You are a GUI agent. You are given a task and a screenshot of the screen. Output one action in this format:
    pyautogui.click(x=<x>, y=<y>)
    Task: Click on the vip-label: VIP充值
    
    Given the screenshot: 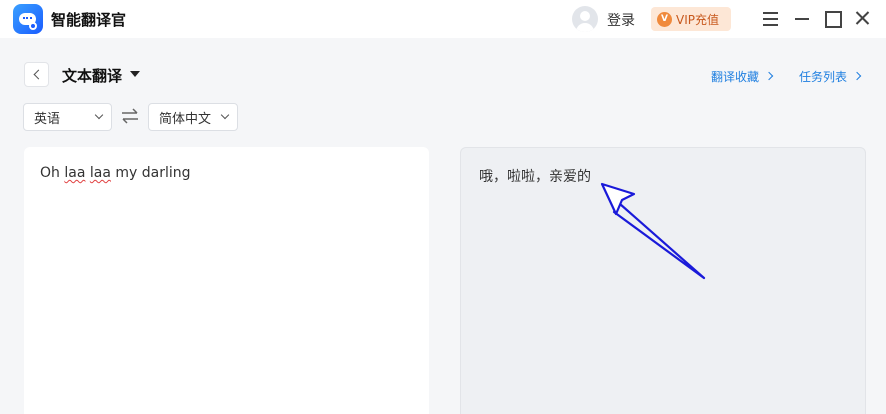 What is the action you would take?
    pyautogui.click(x=697, y=19)
    